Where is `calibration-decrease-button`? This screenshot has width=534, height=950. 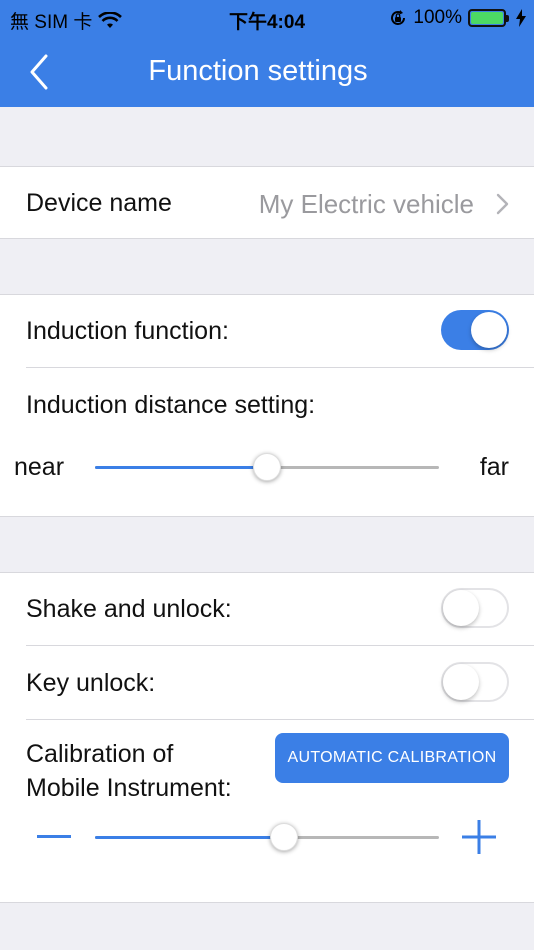
calibration-decrease-button is located at coordinates (54, 837).